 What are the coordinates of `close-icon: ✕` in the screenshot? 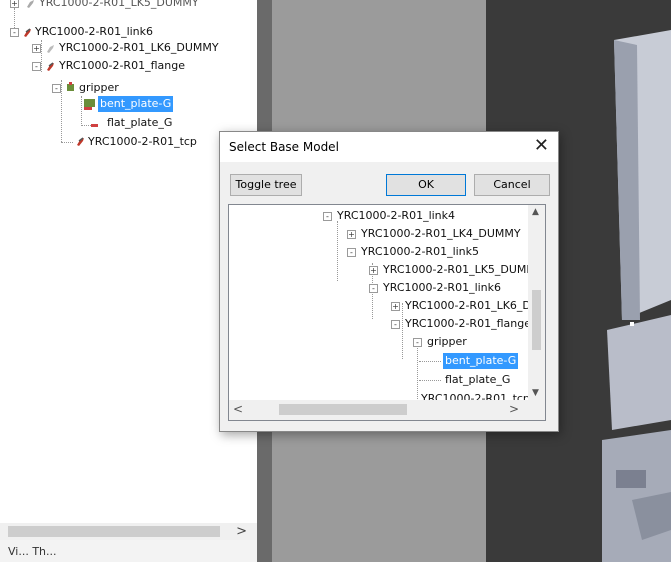 It's located at (541, 146).